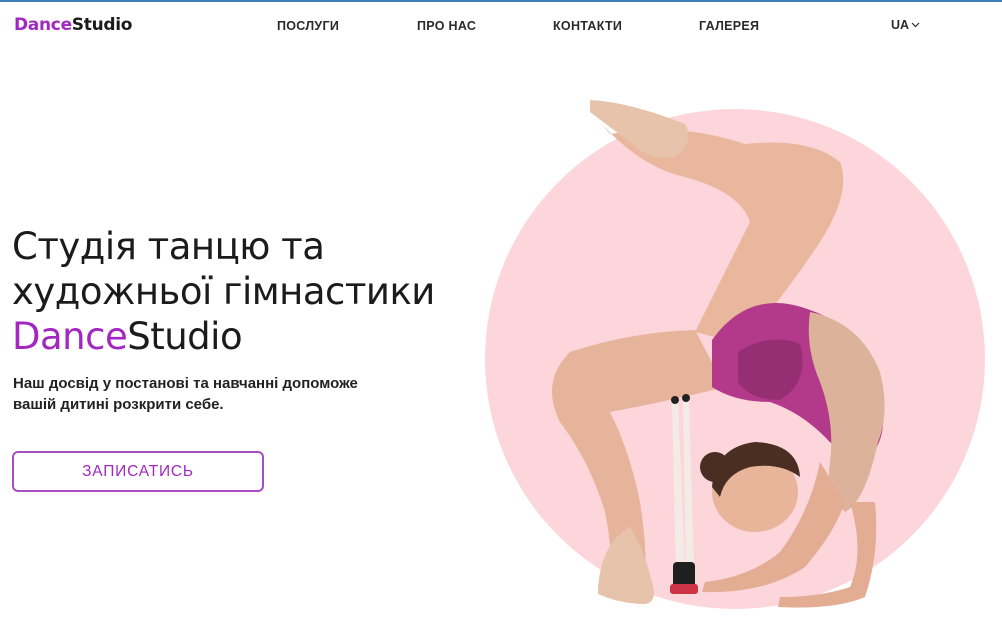 Image resolution: width=1002 pixels, height=641 pixels. Describe the element at coordinates (102, 25) in the screenshot. I see `logo-dark: Studio` at that location.